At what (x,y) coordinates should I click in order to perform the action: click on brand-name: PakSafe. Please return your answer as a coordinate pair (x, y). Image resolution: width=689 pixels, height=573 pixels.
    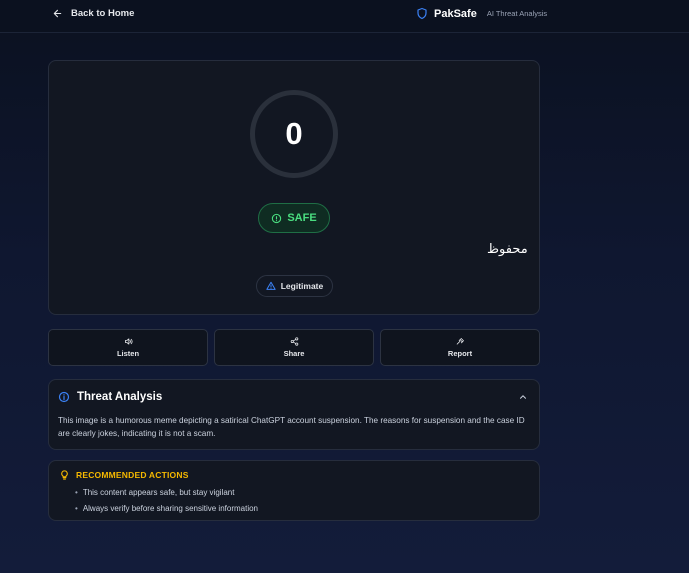
    Looking at the image, I should click on (455, 13).